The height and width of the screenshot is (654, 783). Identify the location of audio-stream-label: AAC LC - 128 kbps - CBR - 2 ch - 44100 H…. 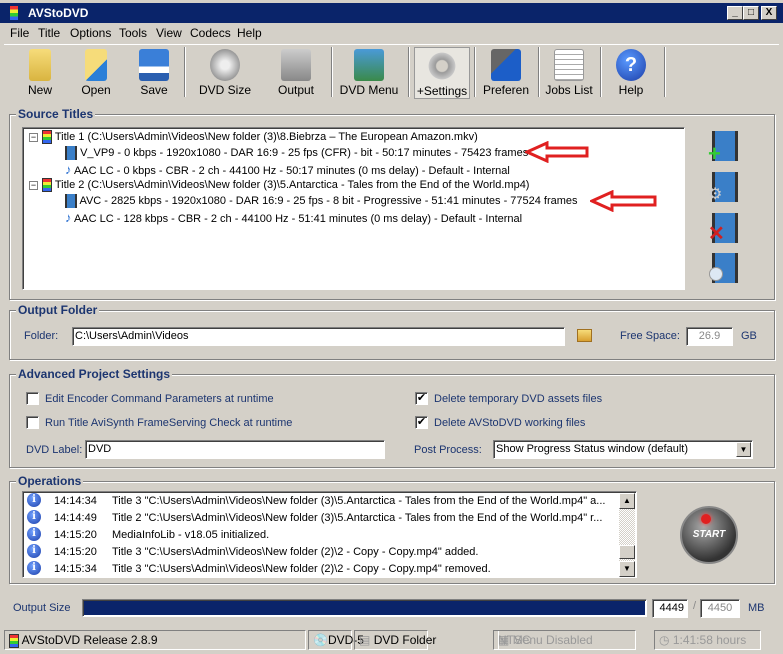
(298, 219).